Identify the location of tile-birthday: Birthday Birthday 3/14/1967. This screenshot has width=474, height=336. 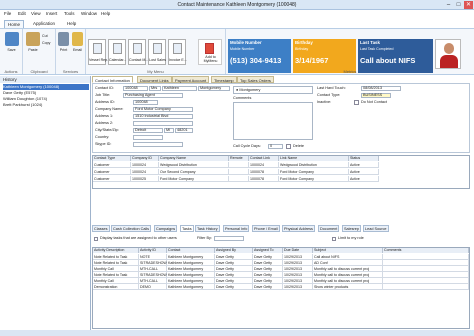
(324, 56).